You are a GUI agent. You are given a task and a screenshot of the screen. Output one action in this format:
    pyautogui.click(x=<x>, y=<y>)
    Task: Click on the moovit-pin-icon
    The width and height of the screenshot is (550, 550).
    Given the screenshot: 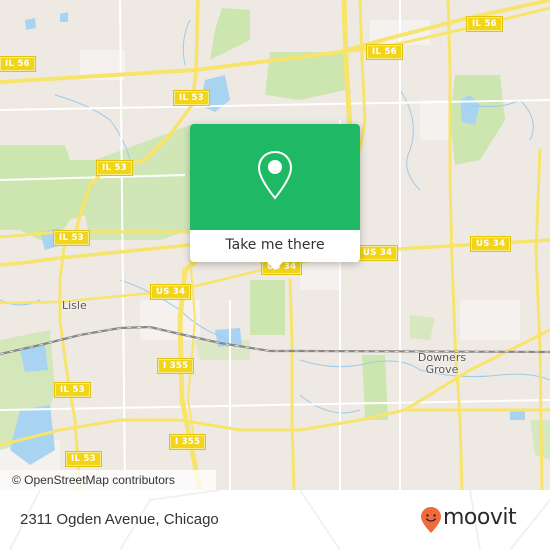 What is the action you would take?
    pyautogui.click(x=431, y=520)
    